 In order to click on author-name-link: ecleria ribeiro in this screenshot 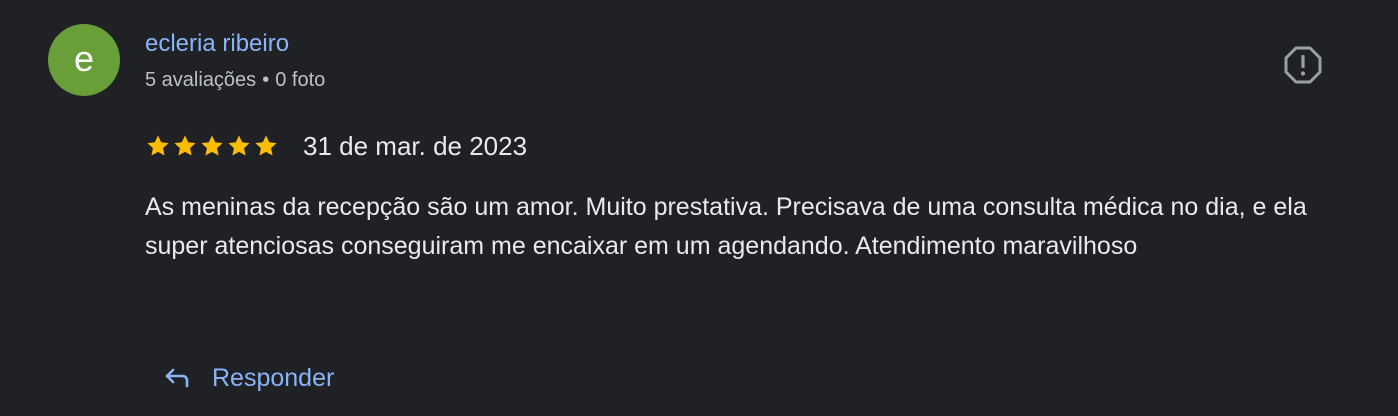, I will do `click(217, 44)`.